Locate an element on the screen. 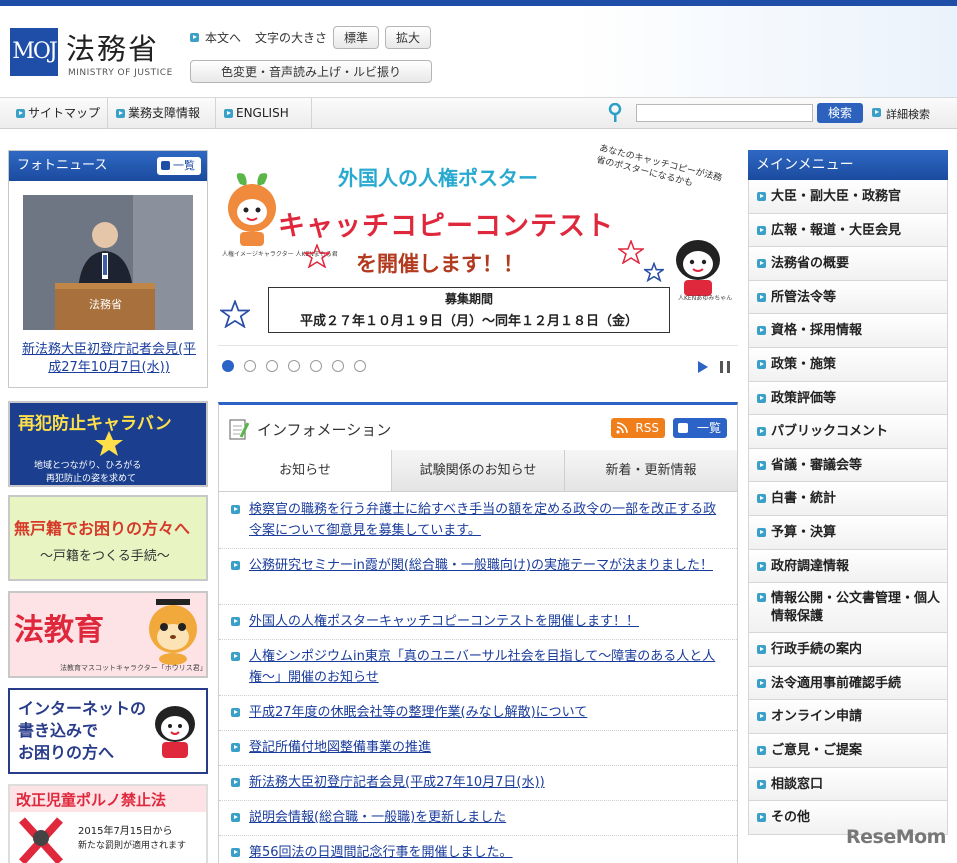 This screenshot has width=957, height=863. nav-service-disruption: 業務支障情報 is located at coordinates (162, 113).